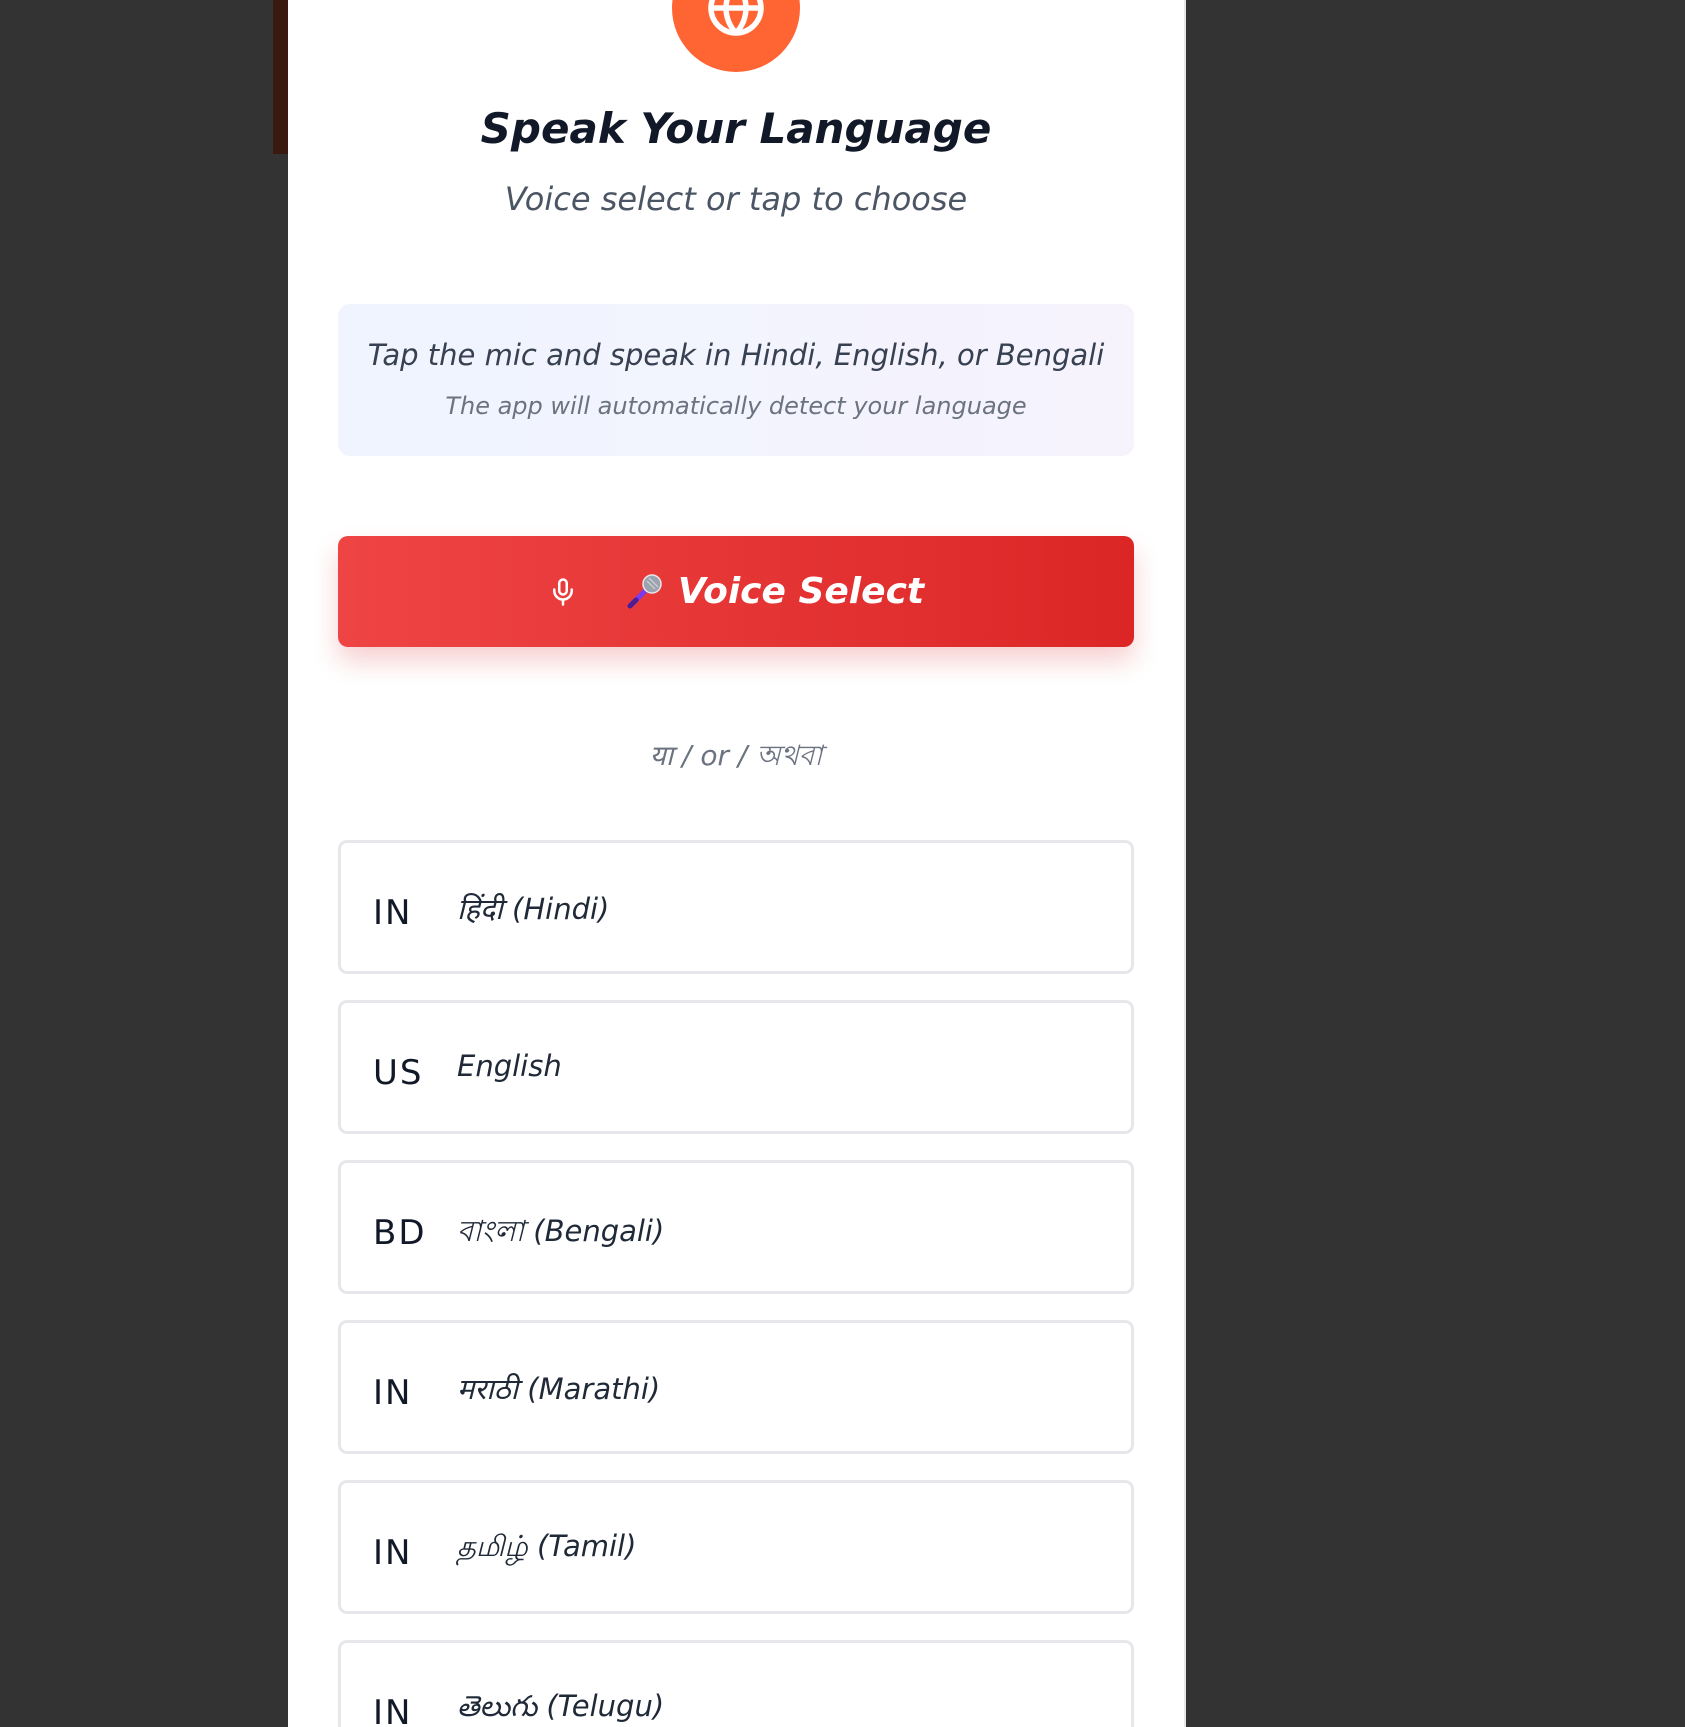  What do you see at coordinates (563, 592) in the screenshot?
I see `microphone-icon` at bounding box center [563, 592].